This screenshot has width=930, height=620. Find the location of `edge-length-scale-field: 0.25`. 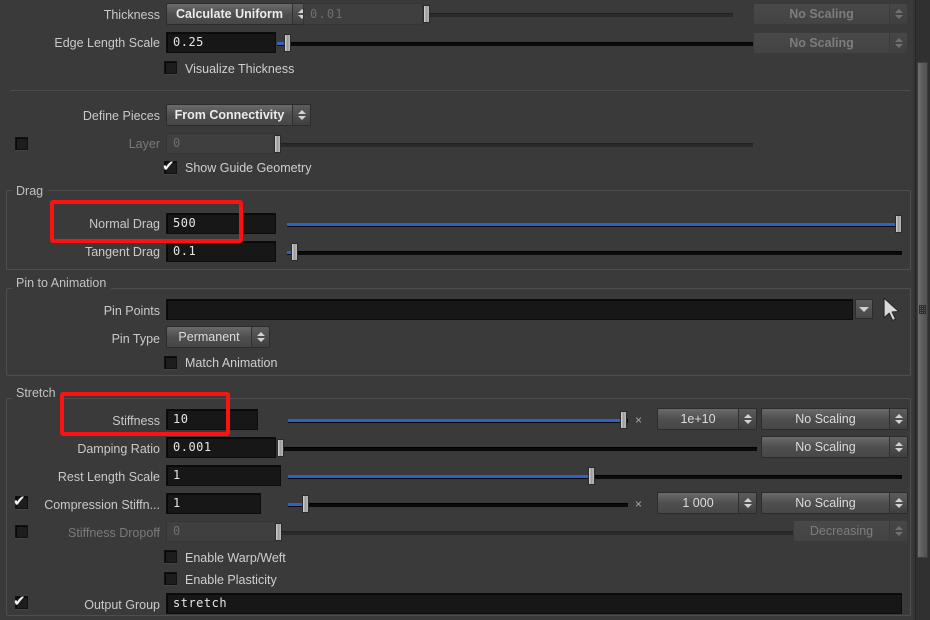

edge-length-scale-field: 0.25 is located at coordinates (221, 42).